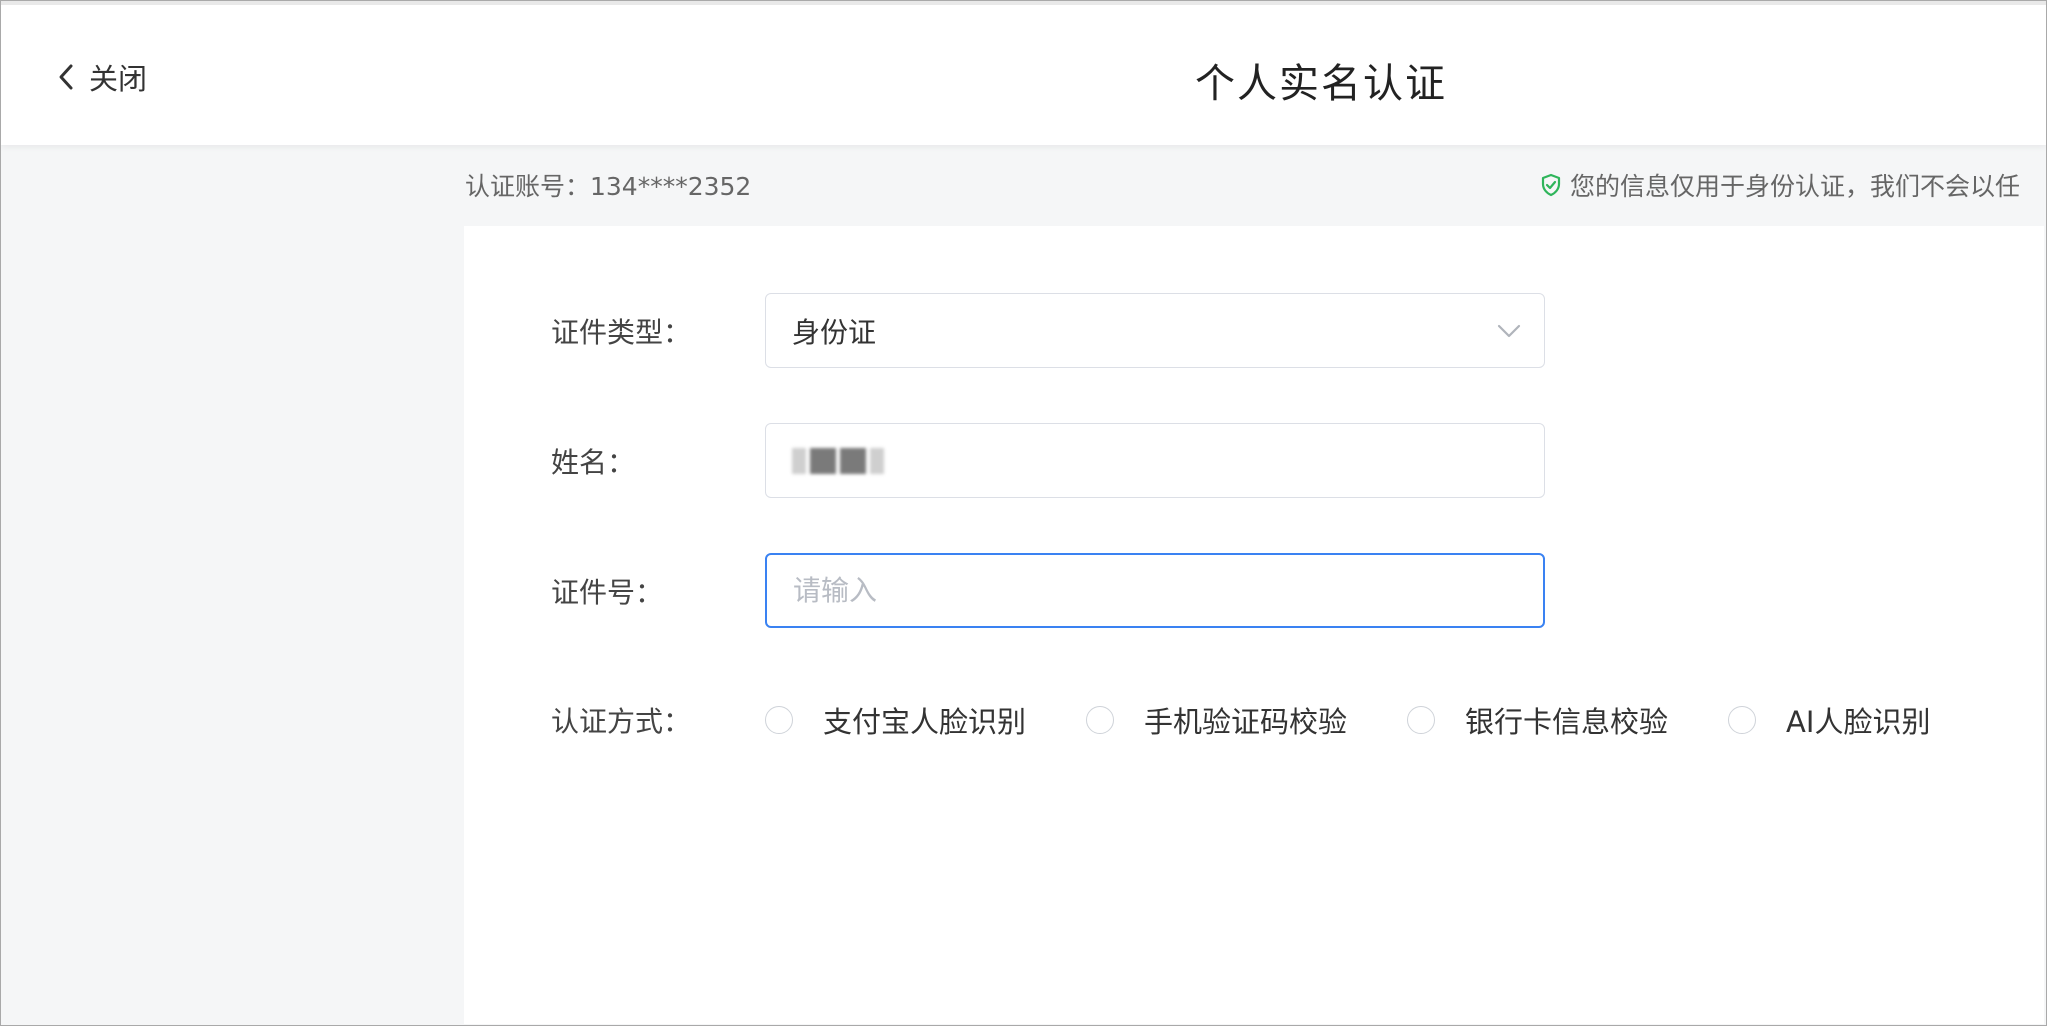  What do you see at coordinates (608, 185) in the screenshot?
I see `account-info: 认证账号：134****2352` at bounding box center [608, 185].